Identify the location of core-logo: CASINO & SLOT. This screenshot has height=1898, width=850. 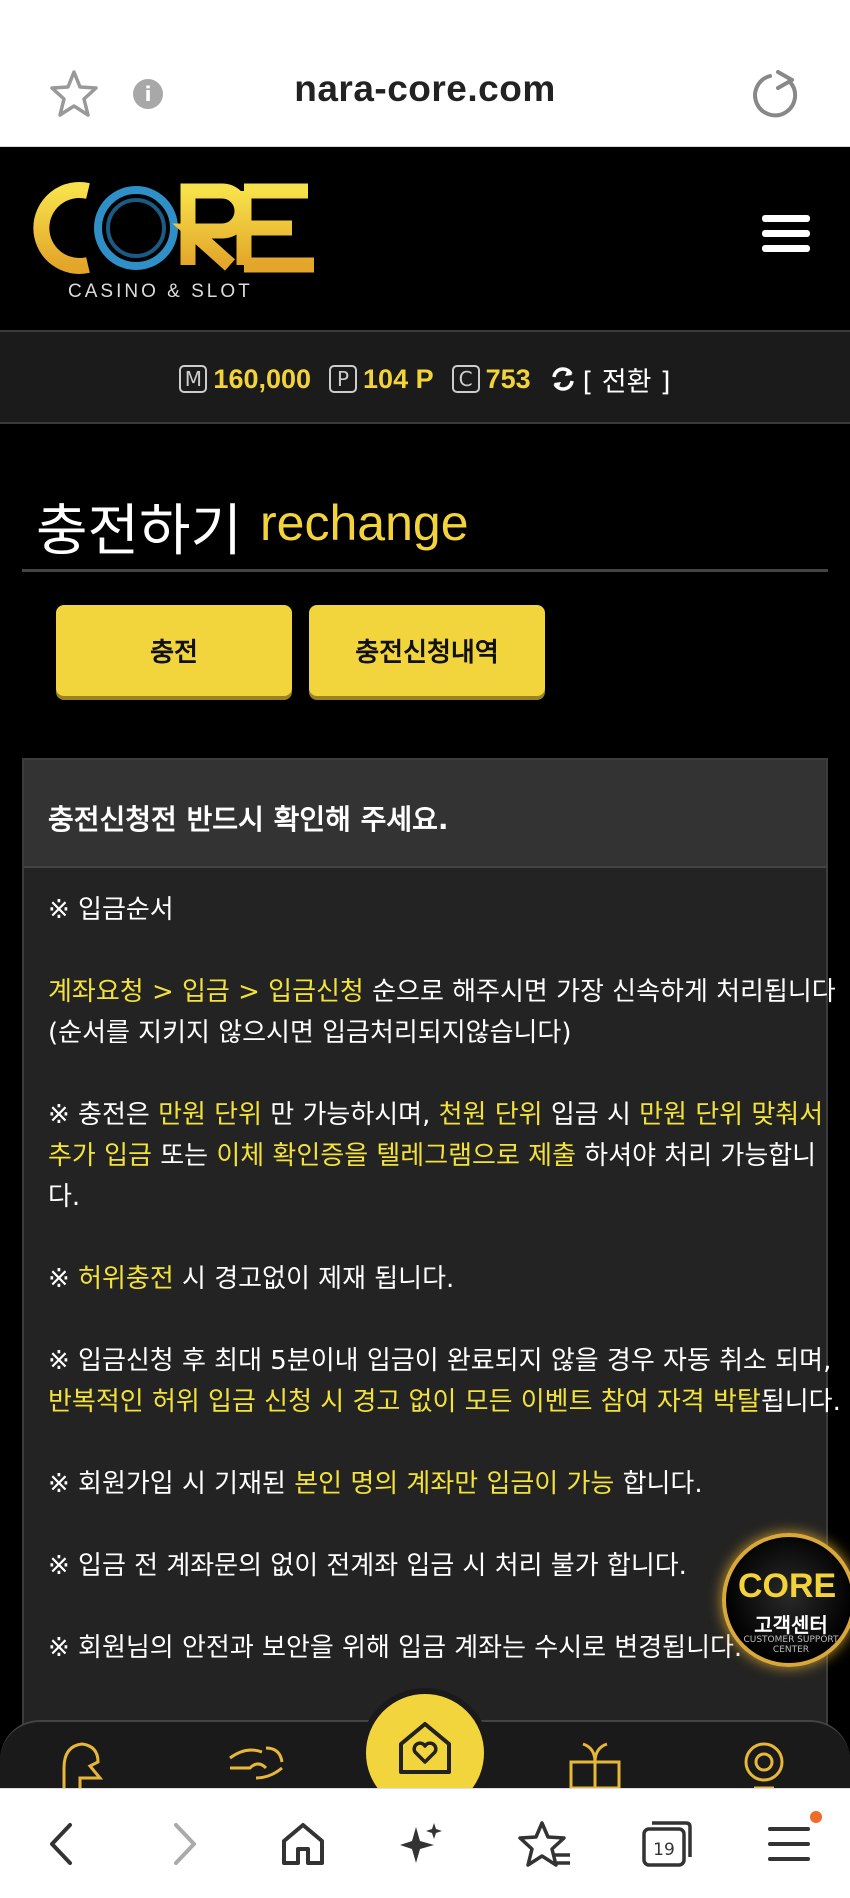
(175, 239).